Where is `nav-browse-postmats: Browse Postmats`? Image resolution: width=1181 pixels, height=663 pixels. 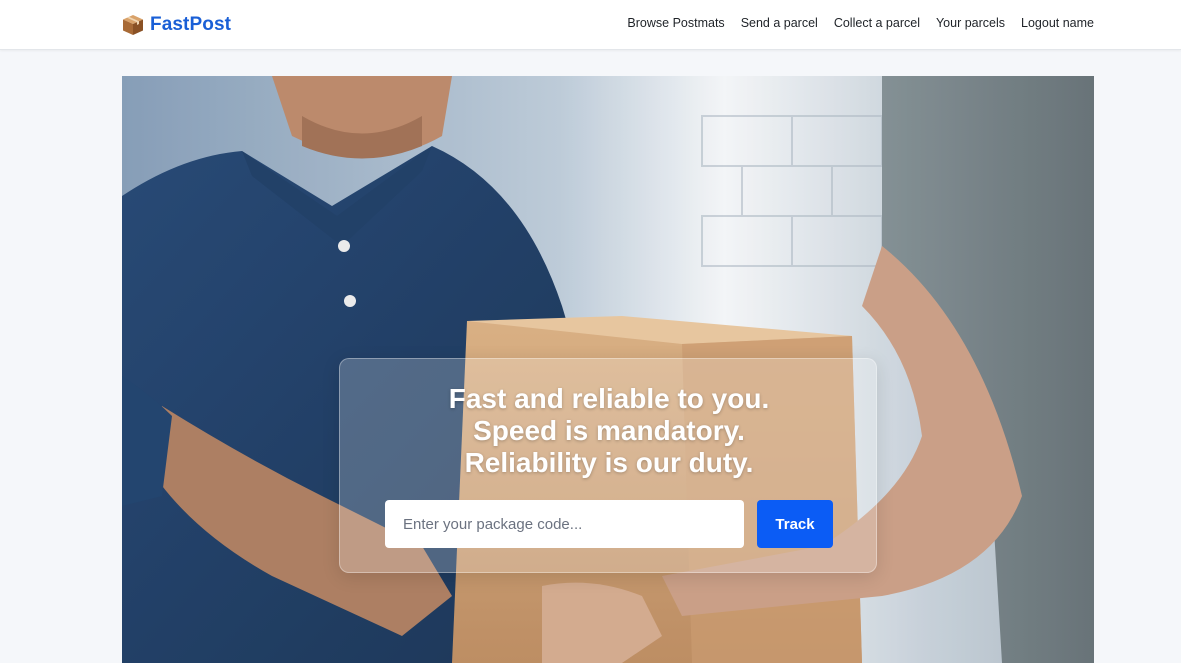 nav-browse-postmats: Browse Postmats is located at coordinates (675, 23).